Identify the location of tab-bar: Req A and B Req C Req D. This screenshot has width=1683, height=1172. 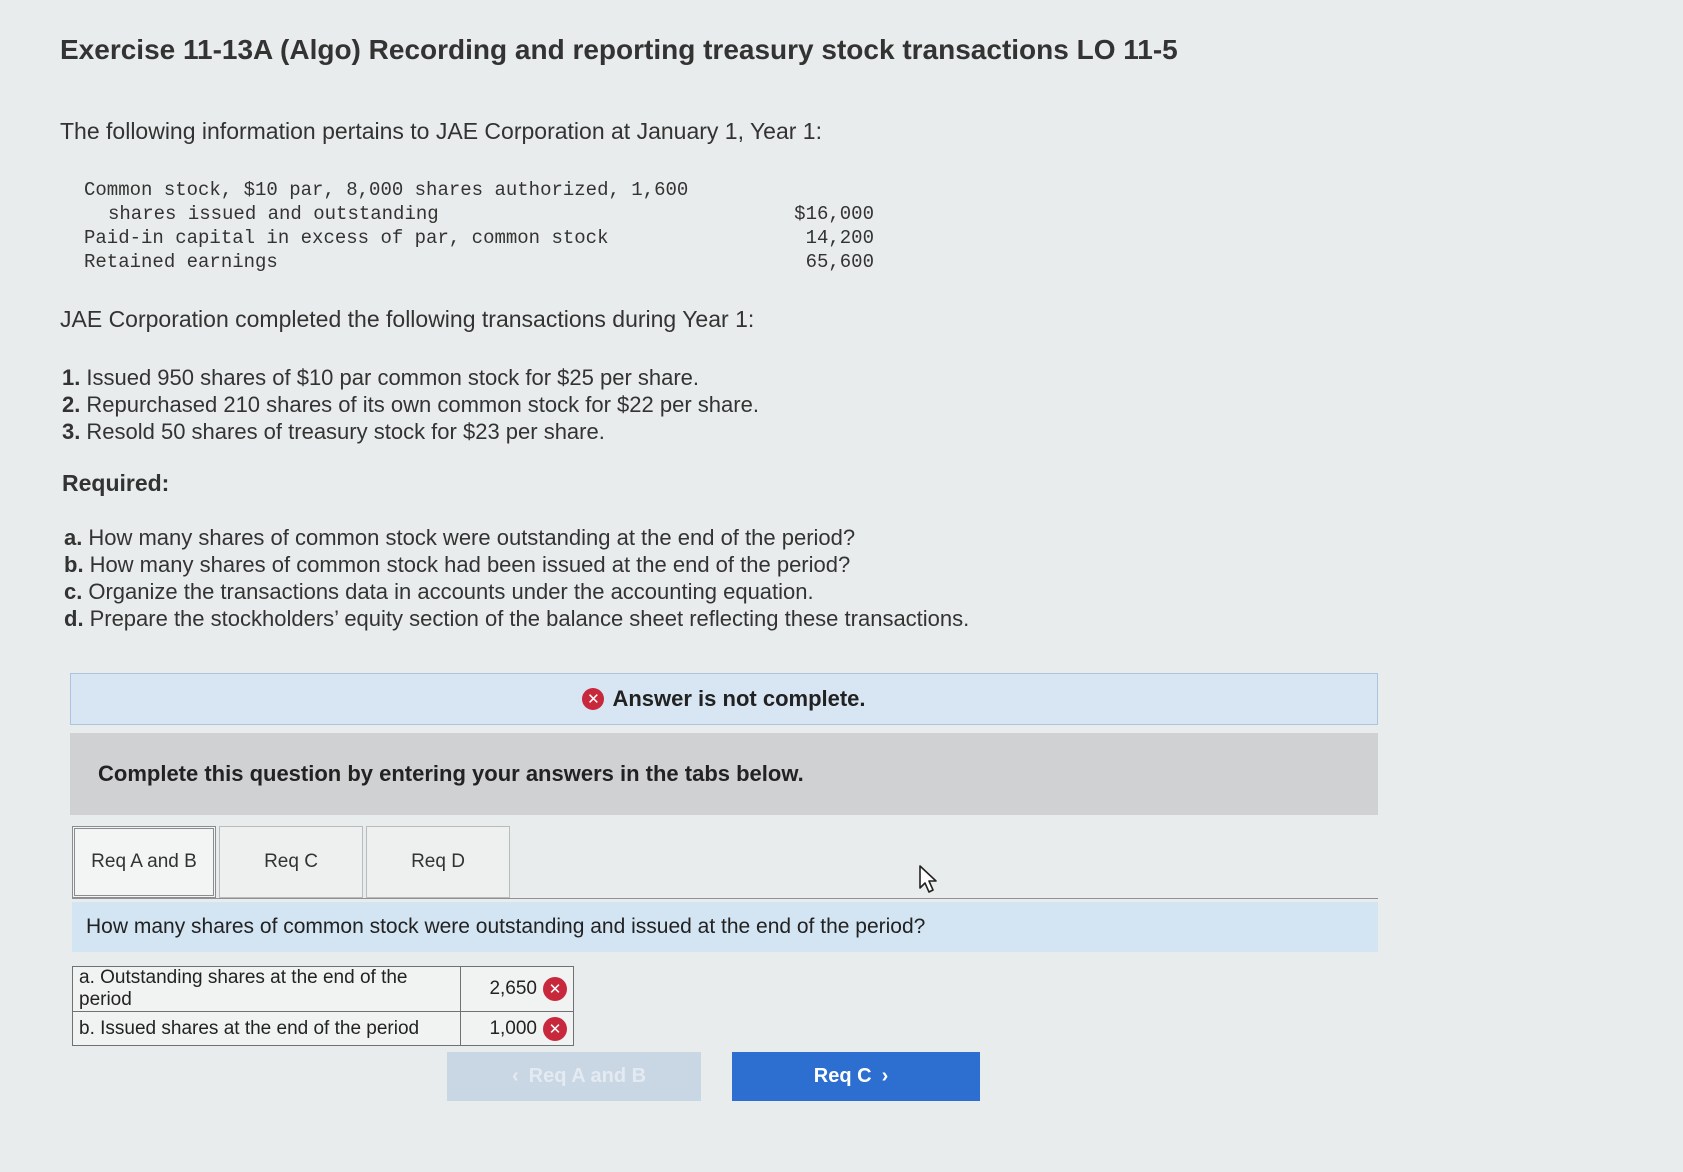
(292, 862).